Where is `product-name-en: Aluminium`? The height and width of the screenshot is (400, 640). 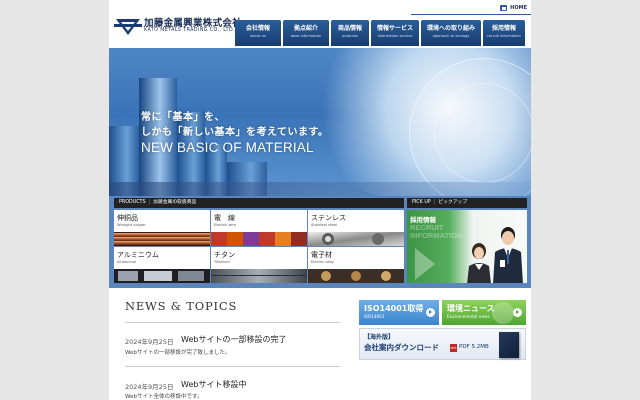 product-name-en: Aluminium is located at coordinates (127, 262).